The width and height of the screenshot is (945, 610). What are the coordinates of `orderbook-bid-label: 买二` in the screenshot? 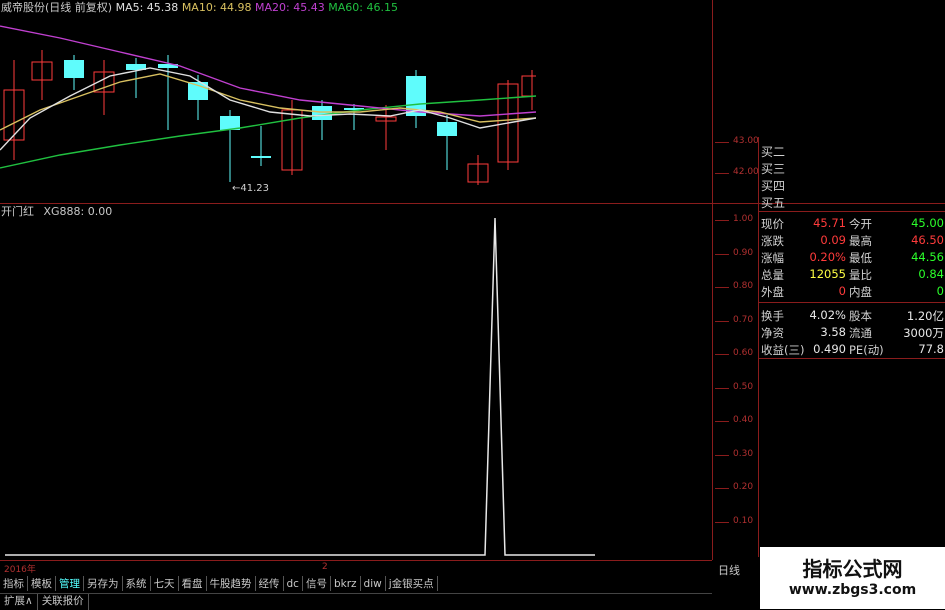 It's located at (773, 152).